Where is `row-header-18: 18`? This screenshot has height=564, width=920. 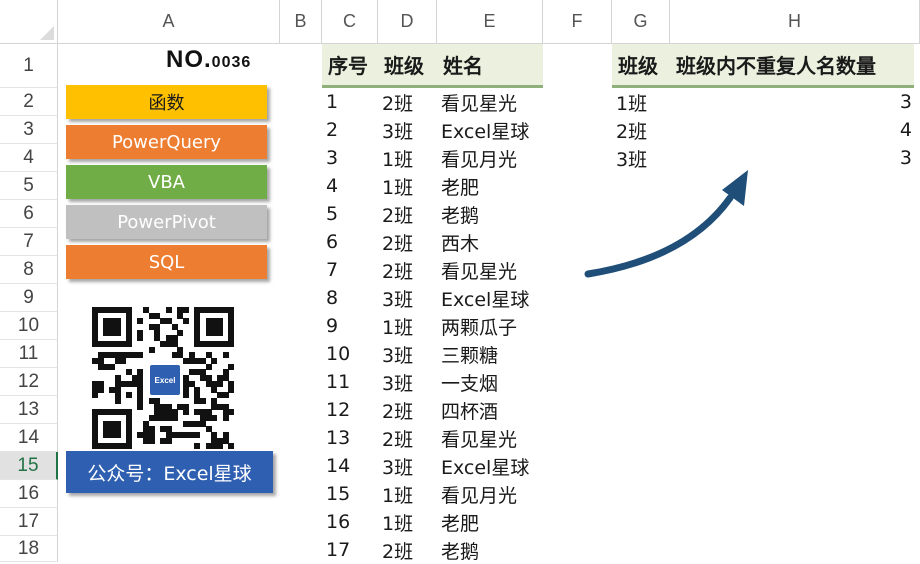 row-header-18: 18 is located at coordinates (29, 549).